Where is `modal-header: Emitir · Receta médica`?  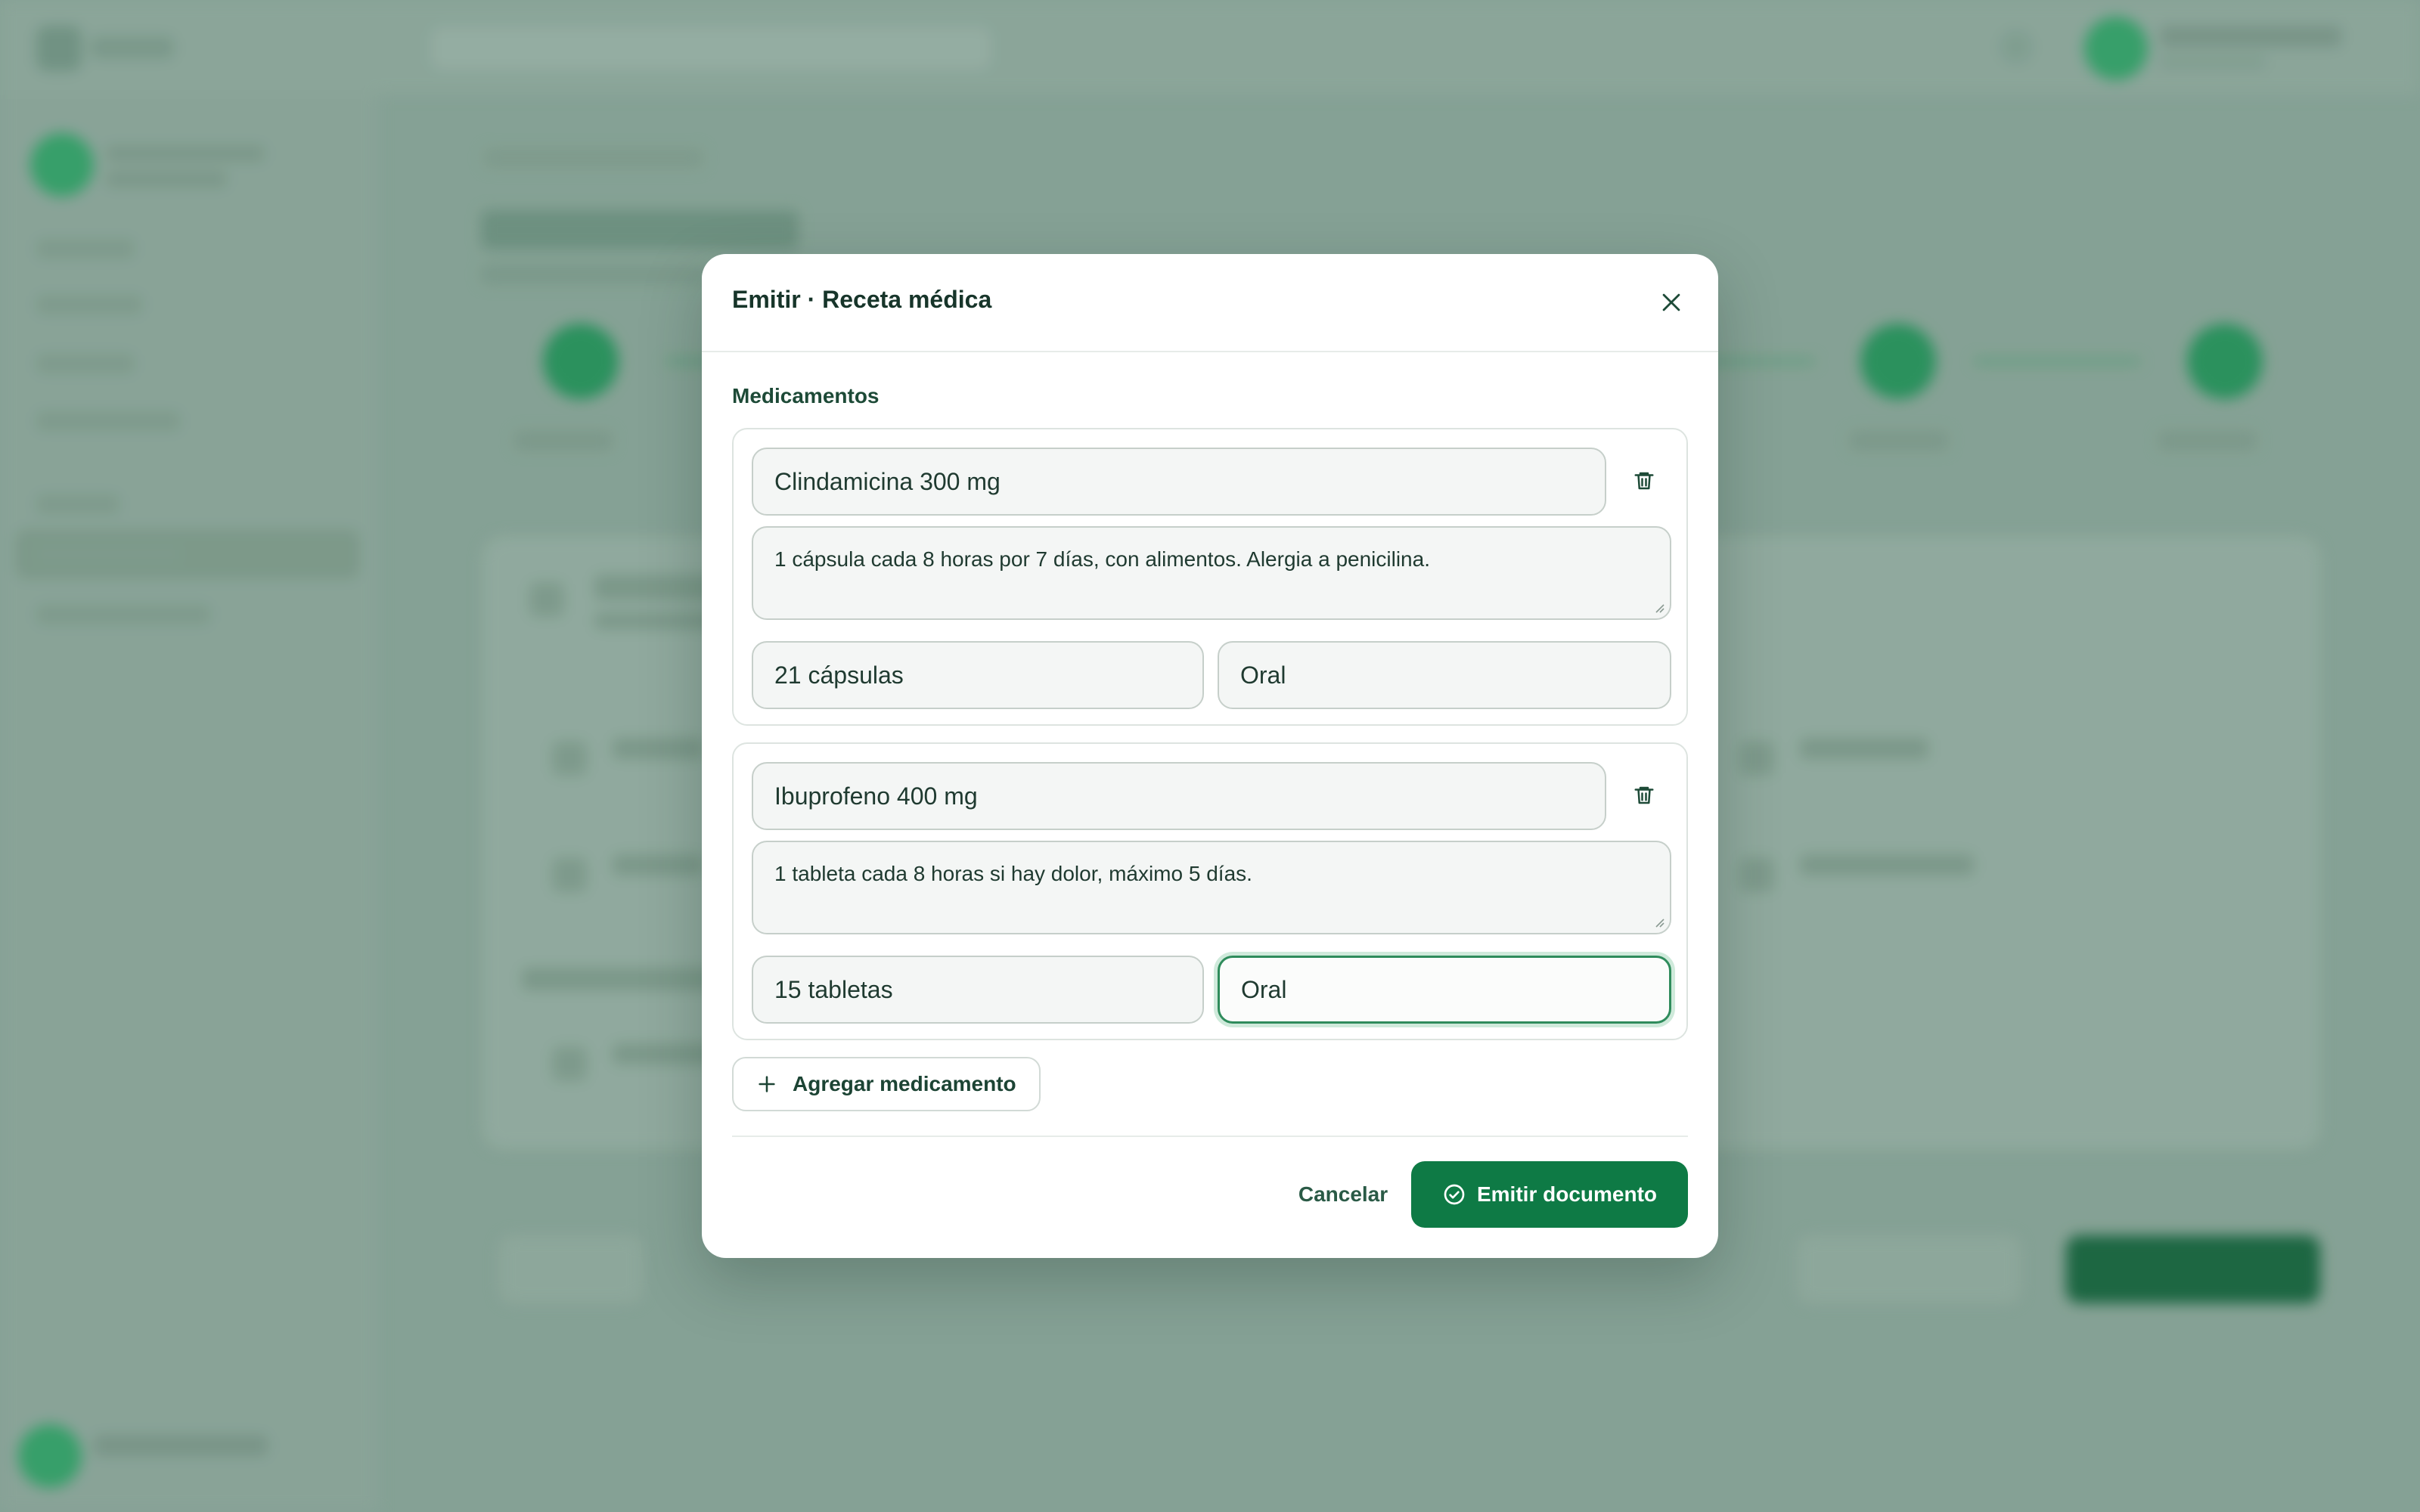 modal-header: Emitir · Receta médica is located at coordinates (1210, 303).